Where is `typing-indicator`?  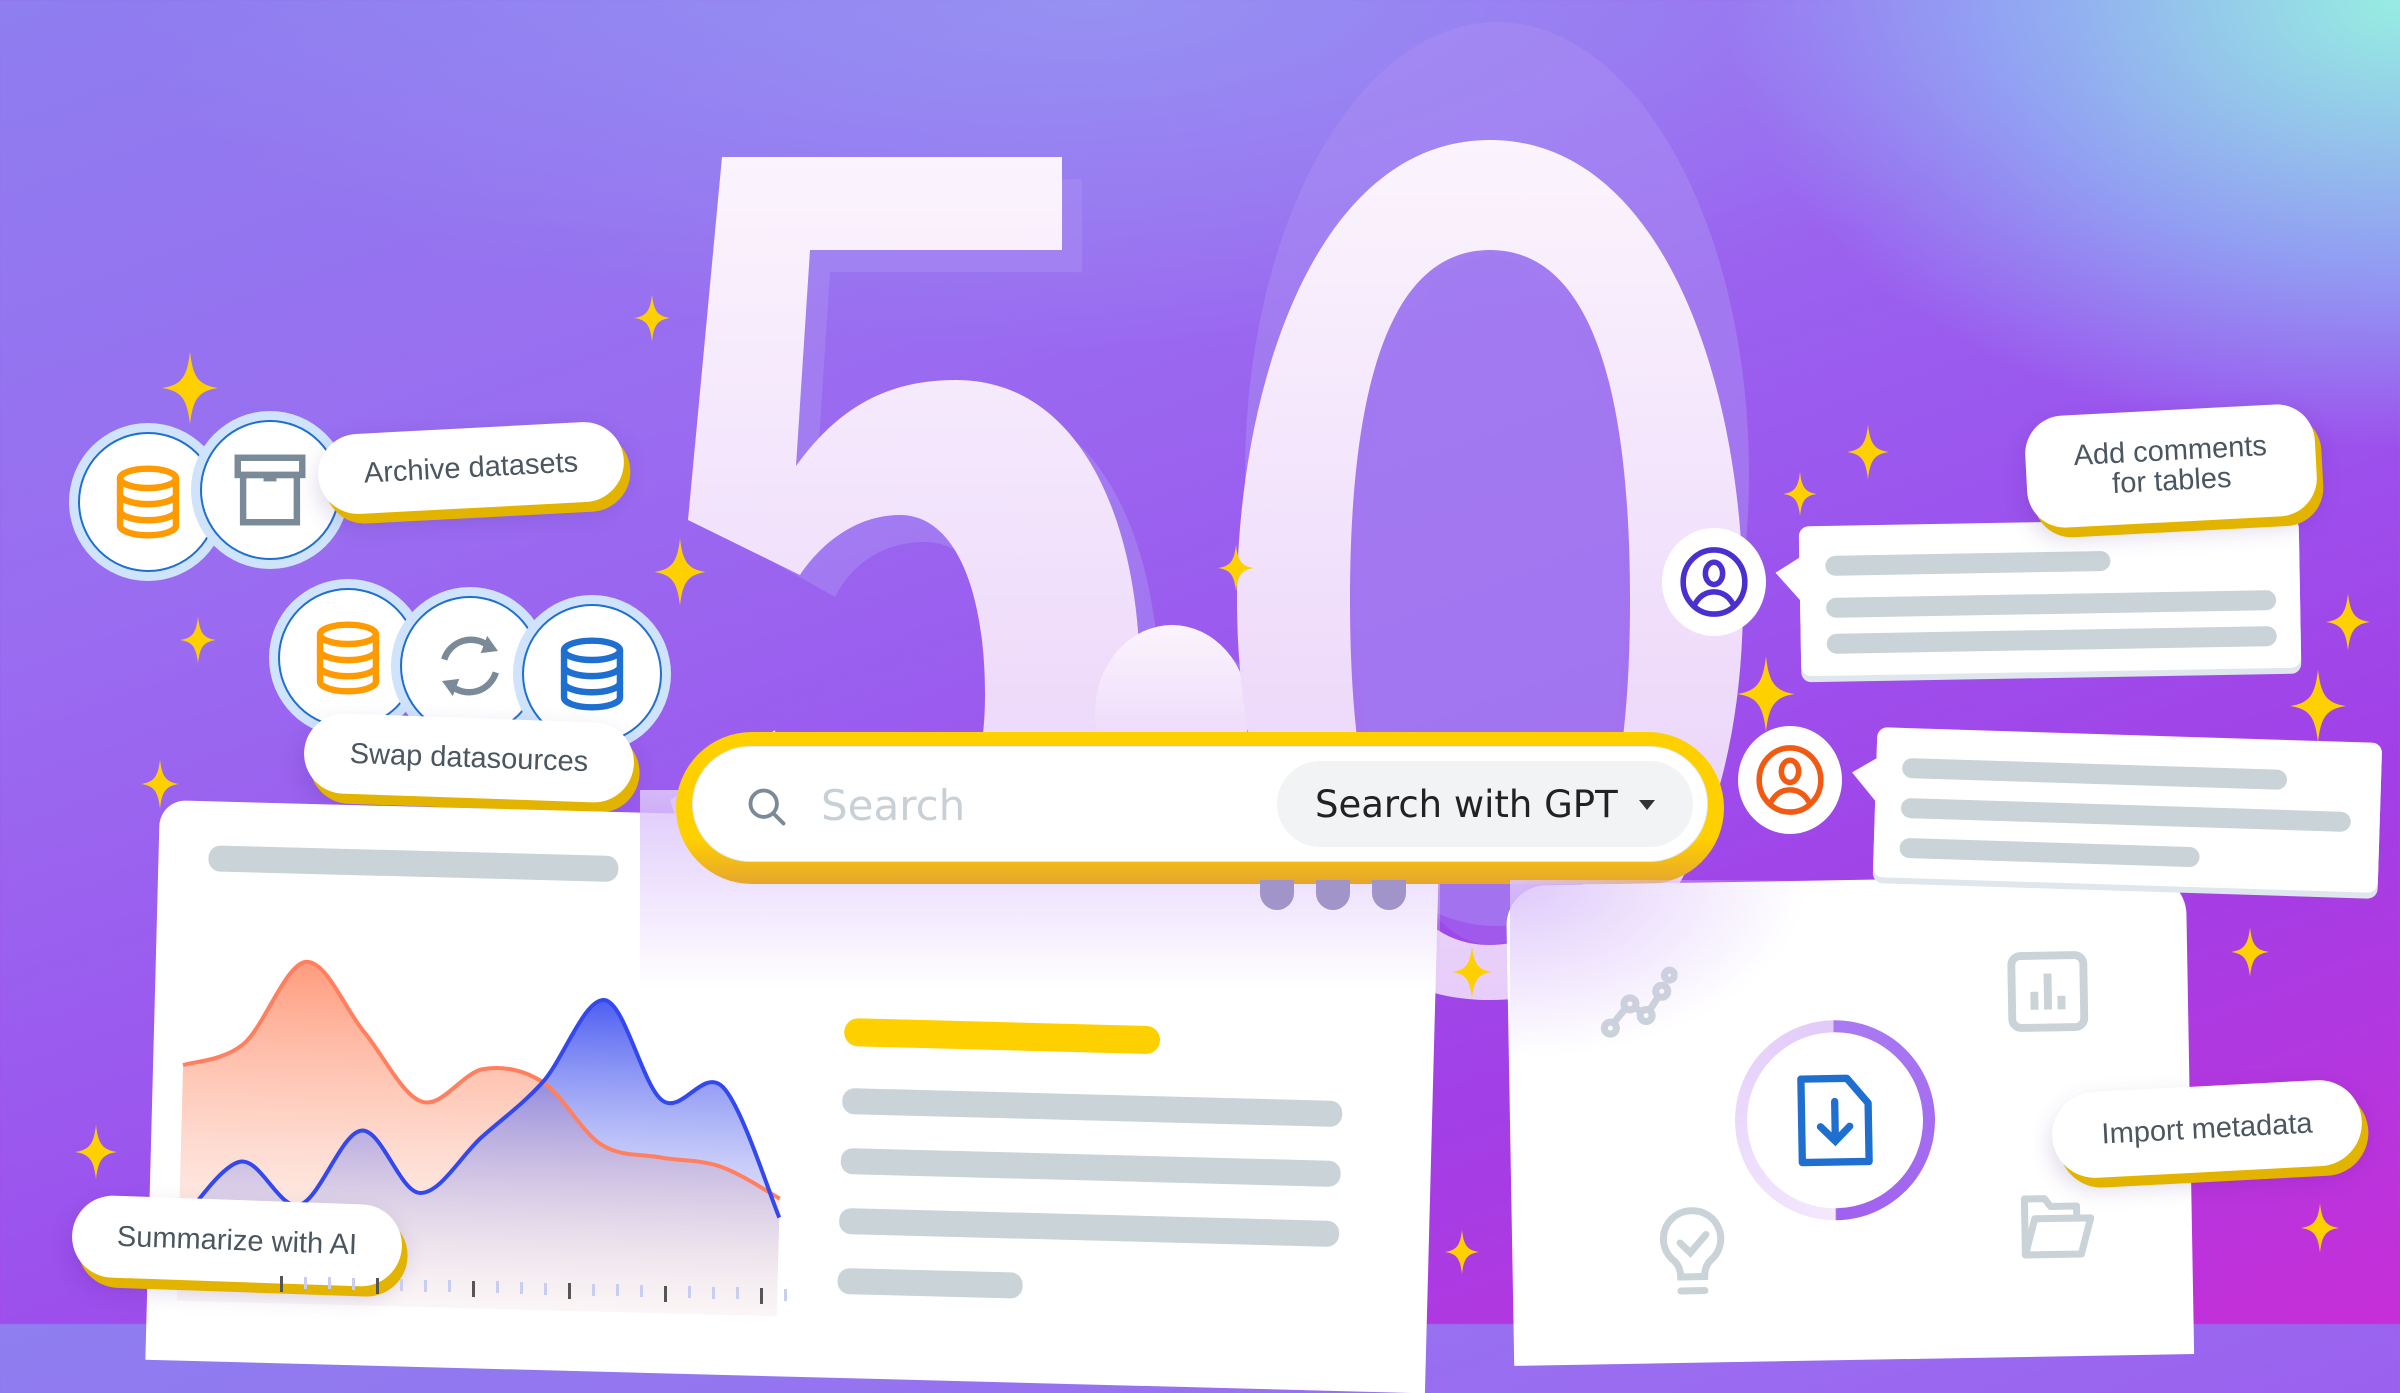
typing-indicator is located at coordinates (1333, 895).